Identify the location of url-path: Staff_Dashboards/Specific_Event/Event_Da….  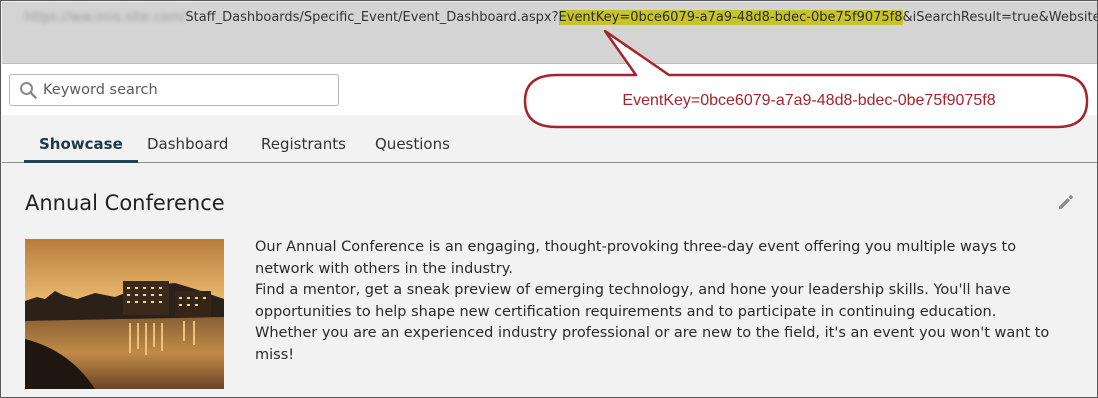
(372, 17).